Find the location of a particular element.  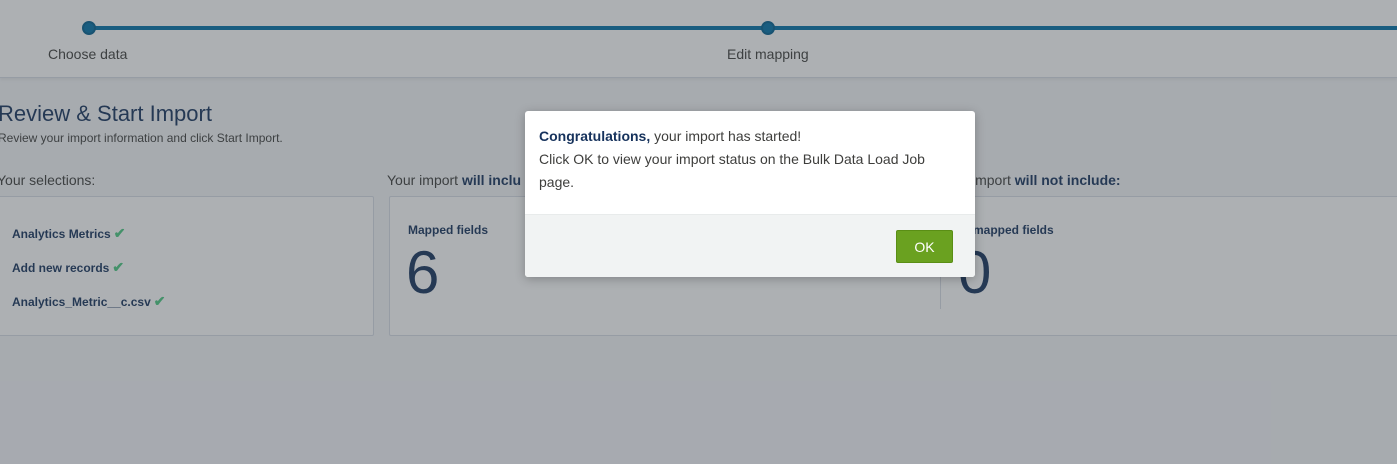

dialog-title-rest: your import has started! is located at coordinates (726, 136).